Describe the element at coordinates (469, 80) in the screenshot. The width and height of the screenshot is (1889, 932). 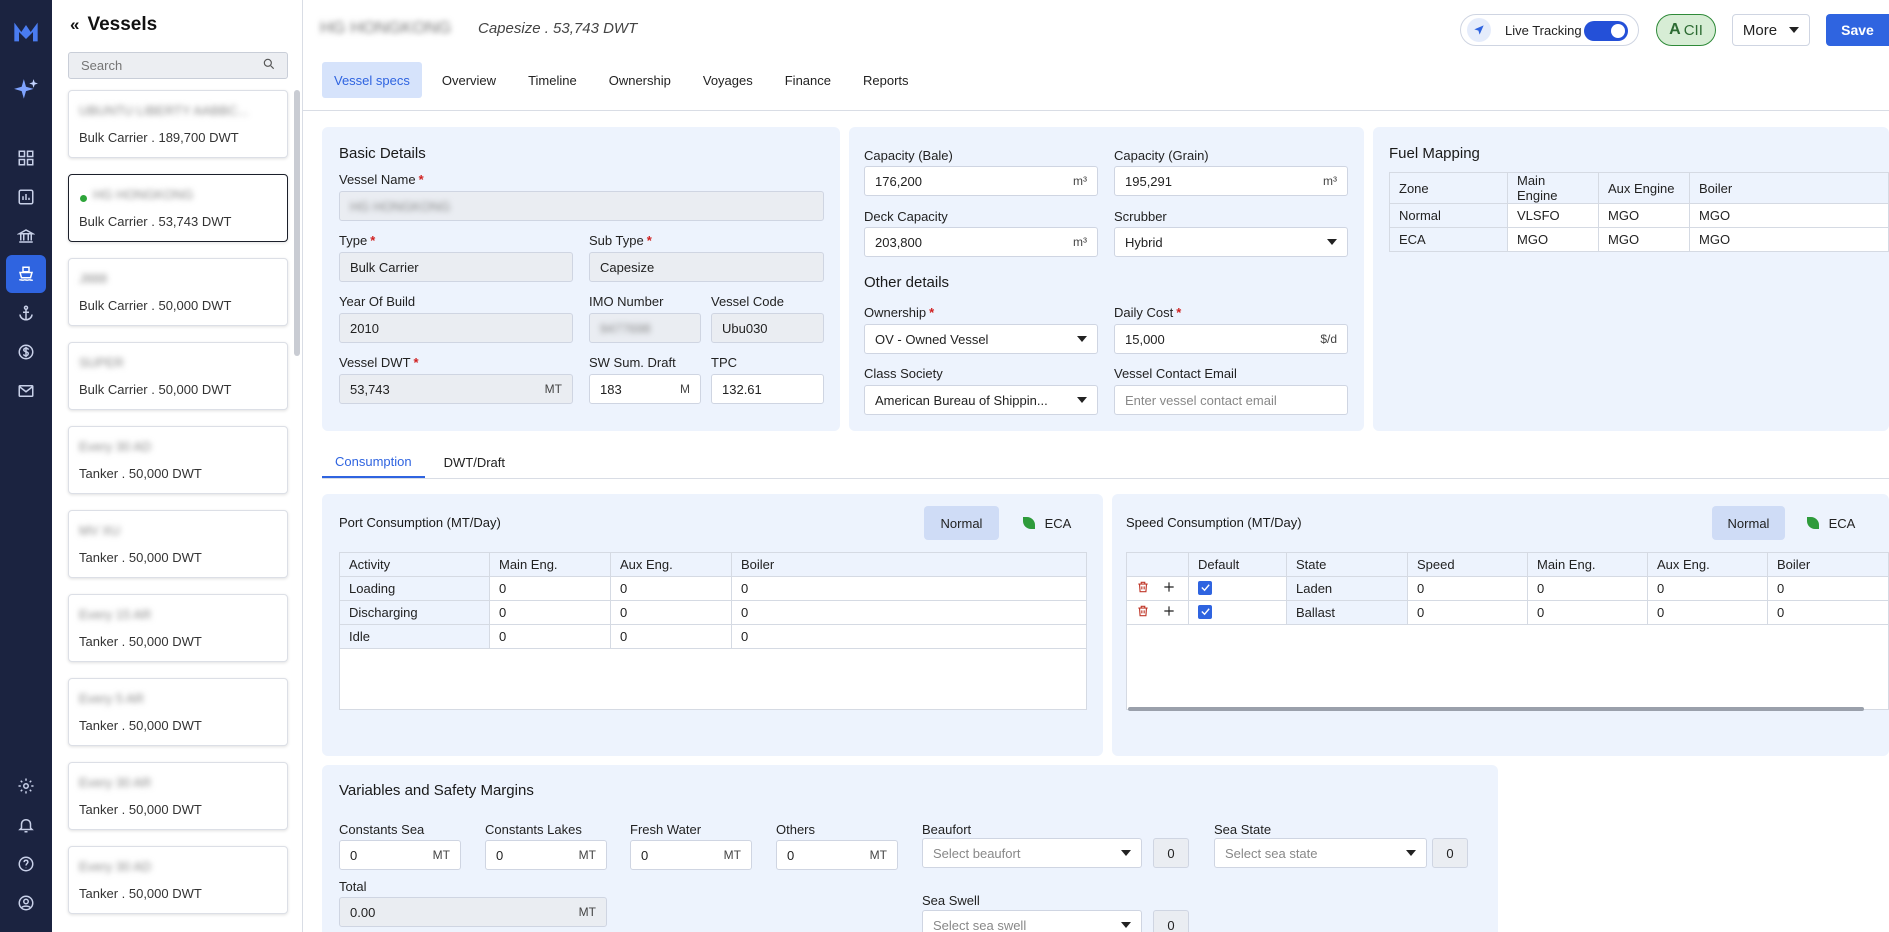
I see `tab-overview: Overview` at that location.